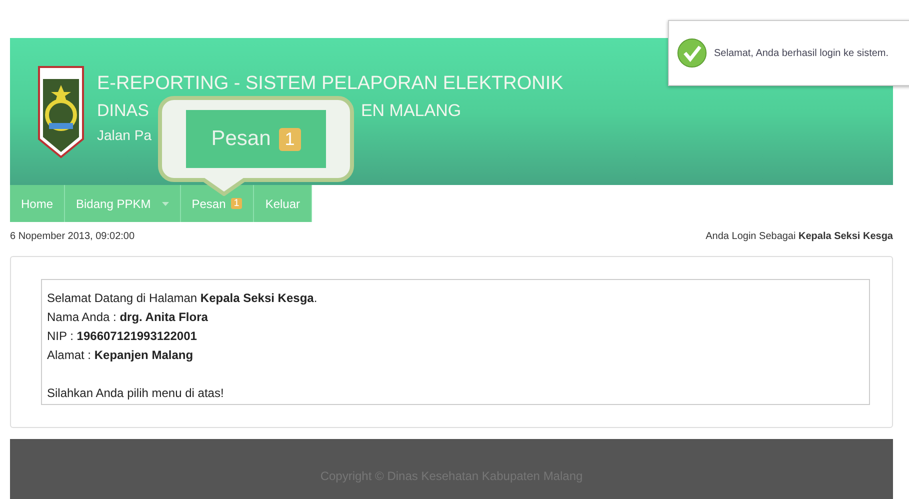  Describe the element at coordinates (182, 298) in the screenshot. I see `welcome-text: Selamat Datang di Halaman Kepala Seksi Kesga.` at that location.